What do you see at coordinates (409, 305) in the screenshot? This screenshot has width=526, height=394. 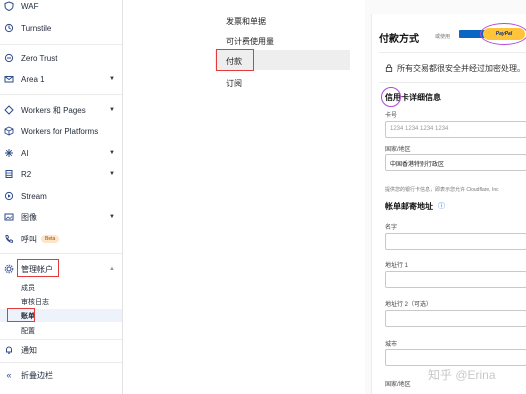 I see `address-line2-label: 地址行 2（可选）` at bounding box center [409, 305].